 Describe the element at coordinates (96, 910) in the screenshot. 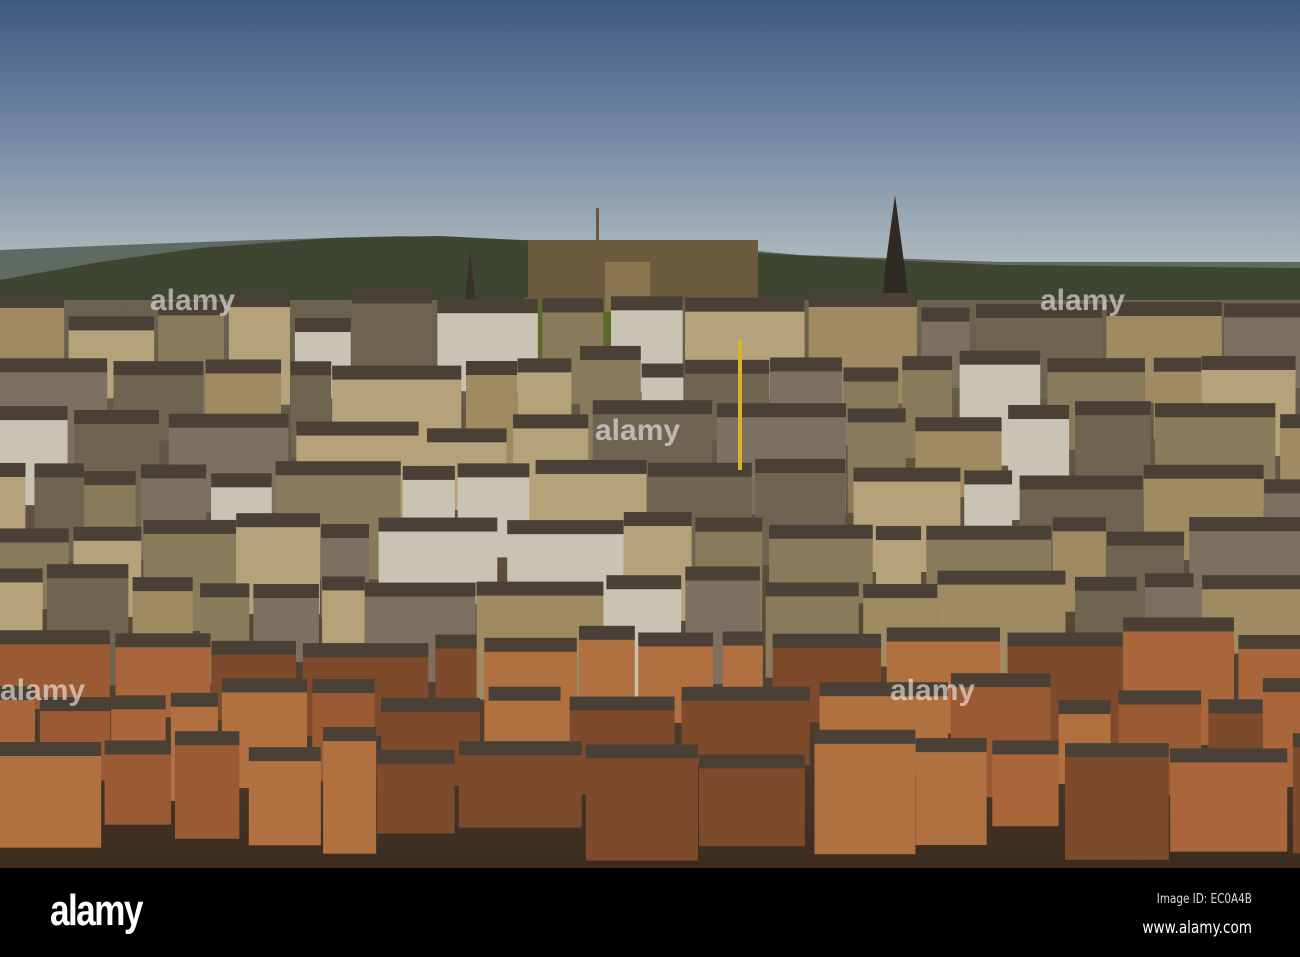

I see `alamy-logo: alamy` at that location.